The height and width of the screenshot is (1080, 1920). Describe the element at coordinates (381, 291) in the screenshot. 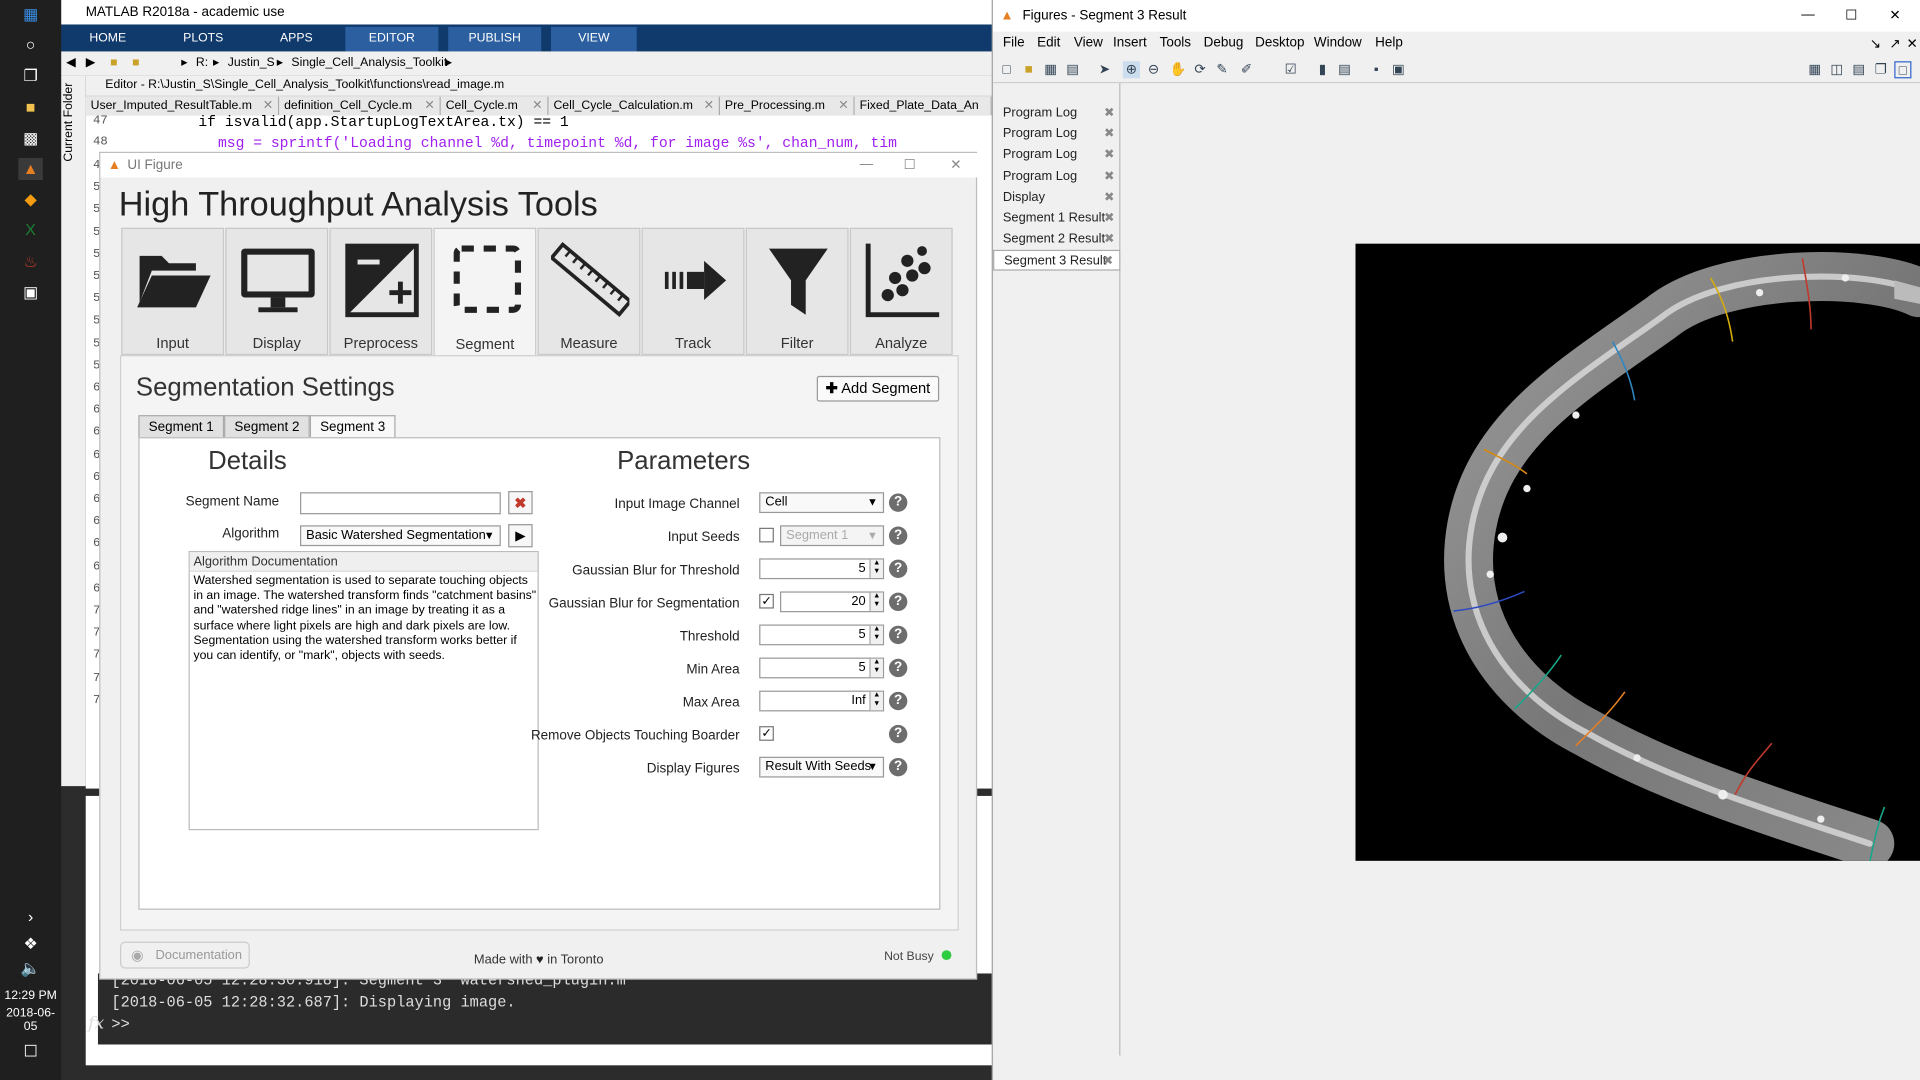

I see `tool-preprocess: Preprocess` at that location.